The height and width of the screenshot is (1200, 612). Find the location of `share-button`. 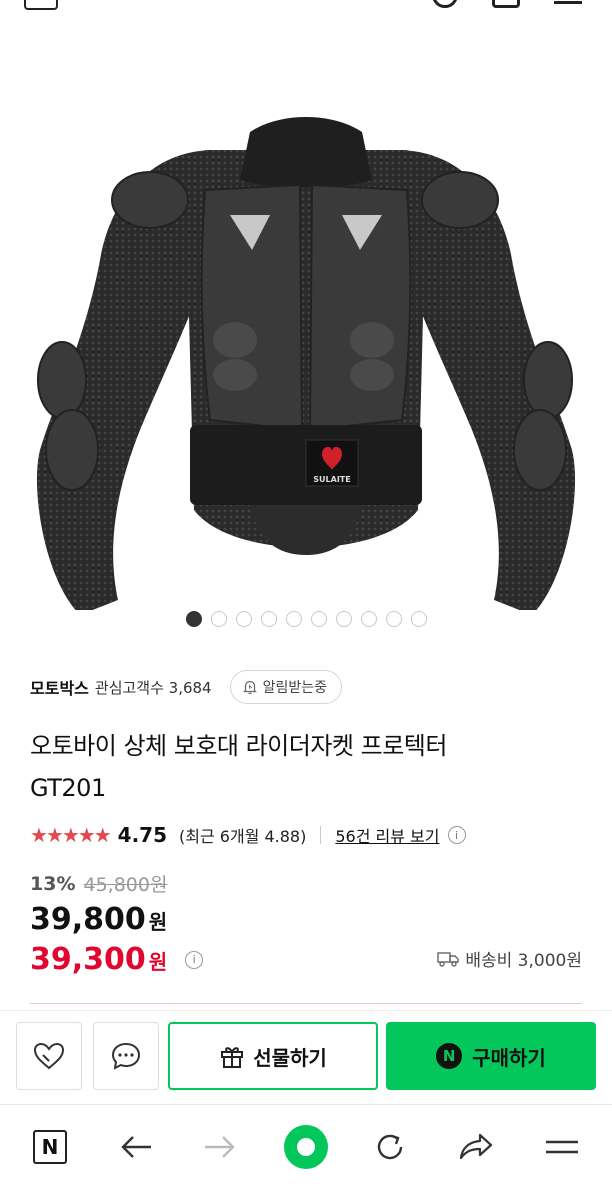

share-button is located at coordinates (476, 1147).